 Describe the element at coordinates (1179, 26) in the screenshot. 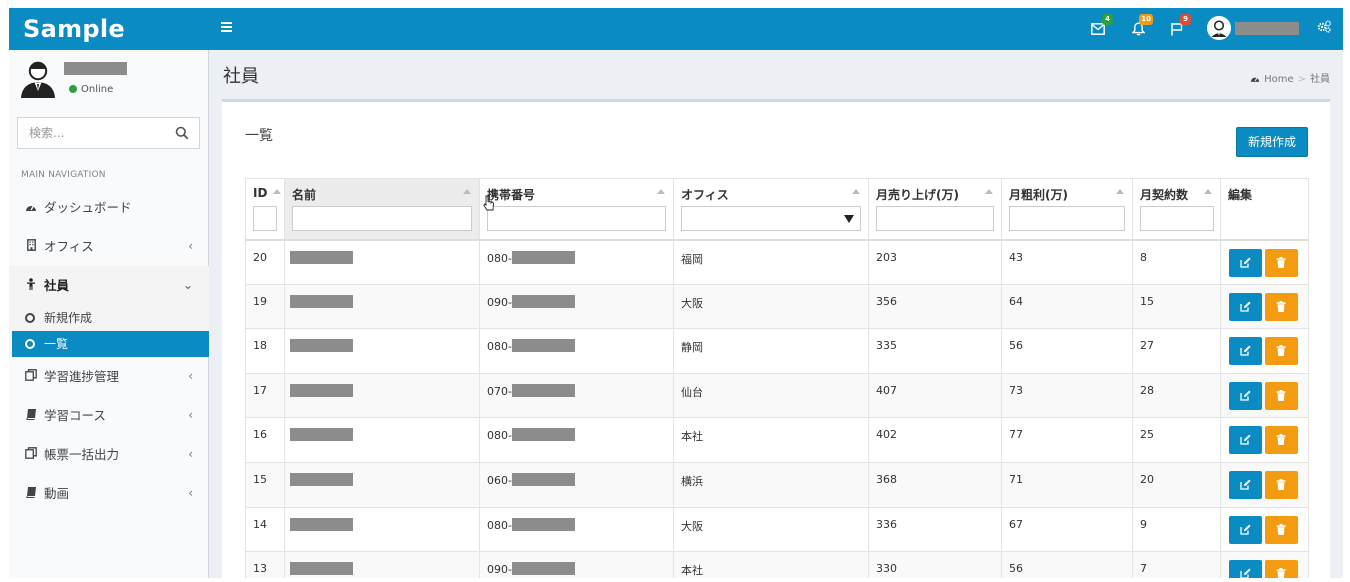

I see `flag-icon: 9` at that location.